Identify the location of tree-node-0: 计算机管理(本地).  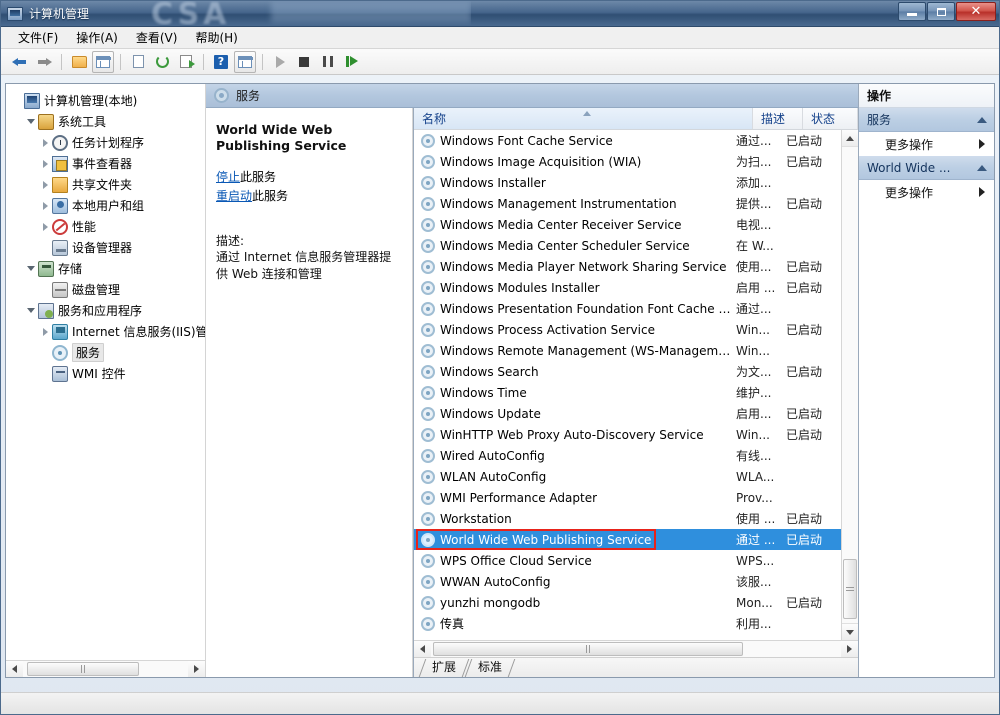
(105, 100).